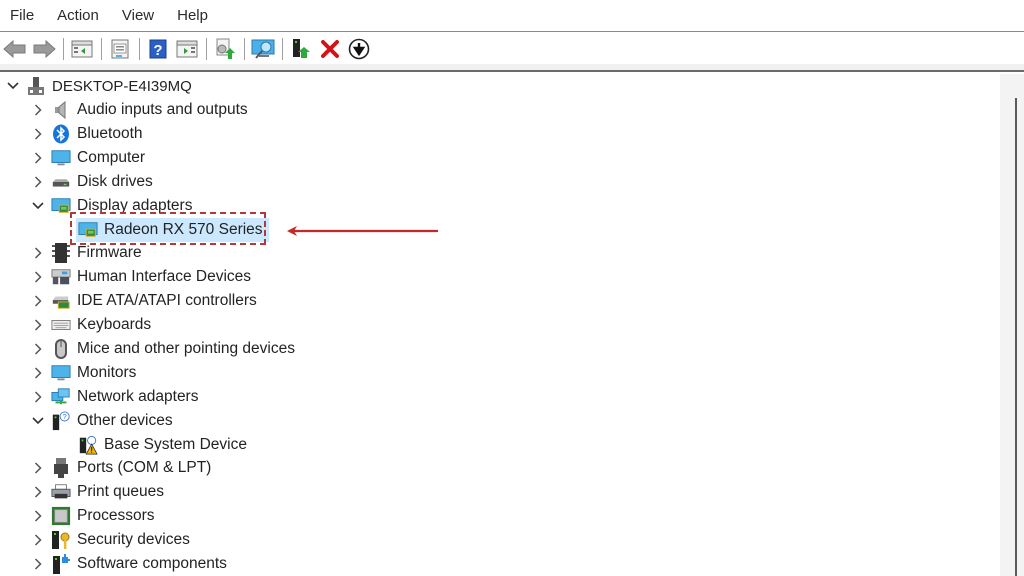 This screenshot has height=576, width=1024. What do you see at coordinates (161, 445) in the screenshot?
I see `tree-device-item: Base System Device` at bounding box center [161, 445].